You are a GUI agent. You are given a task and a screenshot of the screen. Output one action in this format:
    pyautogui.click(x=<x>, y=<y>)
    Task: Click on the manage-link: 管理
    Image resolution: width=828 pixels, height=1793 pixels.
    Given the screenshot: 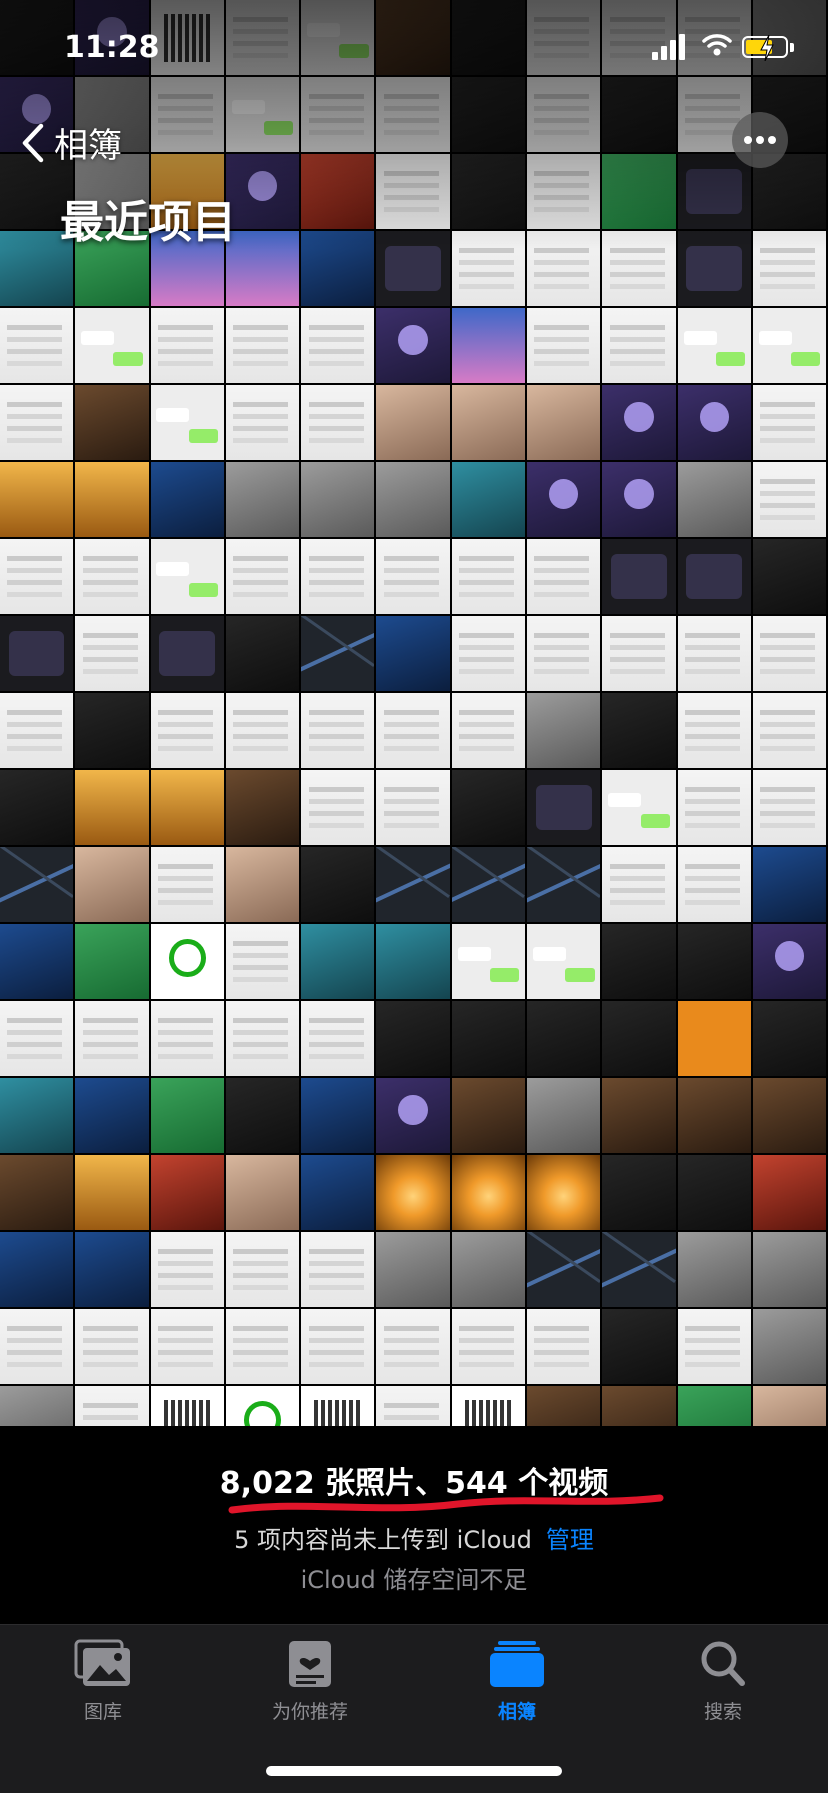 What is the action you would take?
    pyautogui.click(x=570, y=1540)
    